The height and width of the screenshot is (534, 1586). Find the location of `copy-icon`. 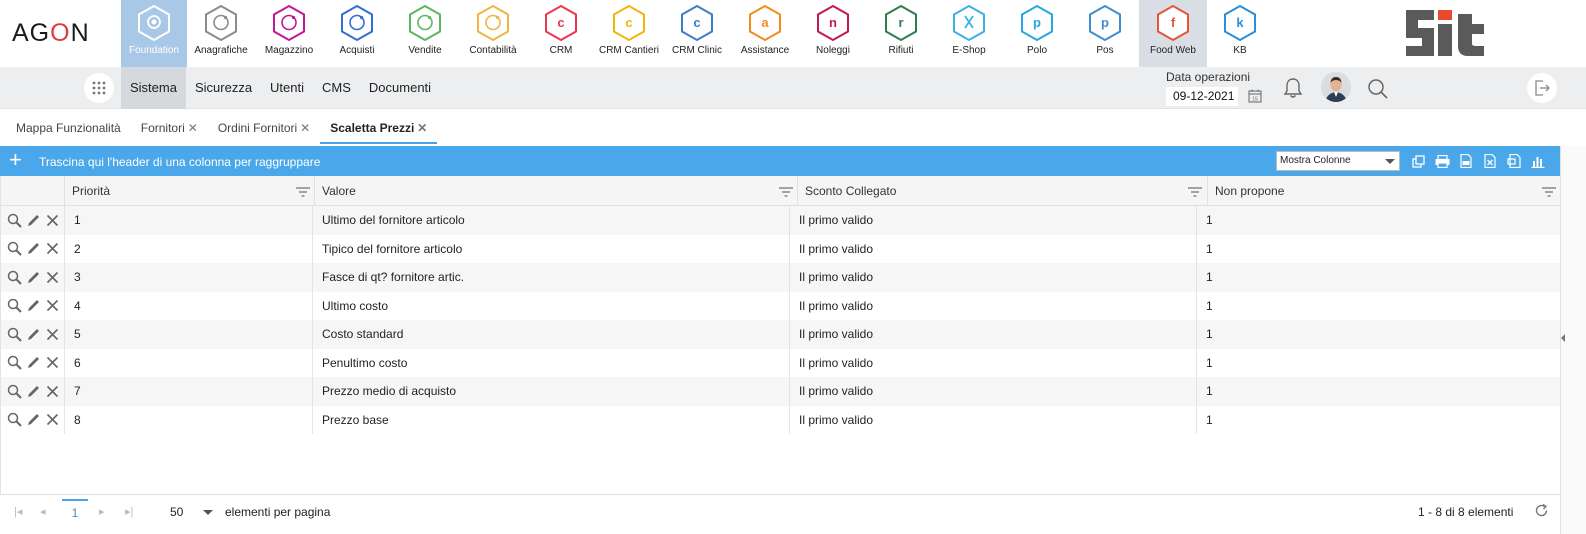

copy-icon is located at coordinates (1418, 161).